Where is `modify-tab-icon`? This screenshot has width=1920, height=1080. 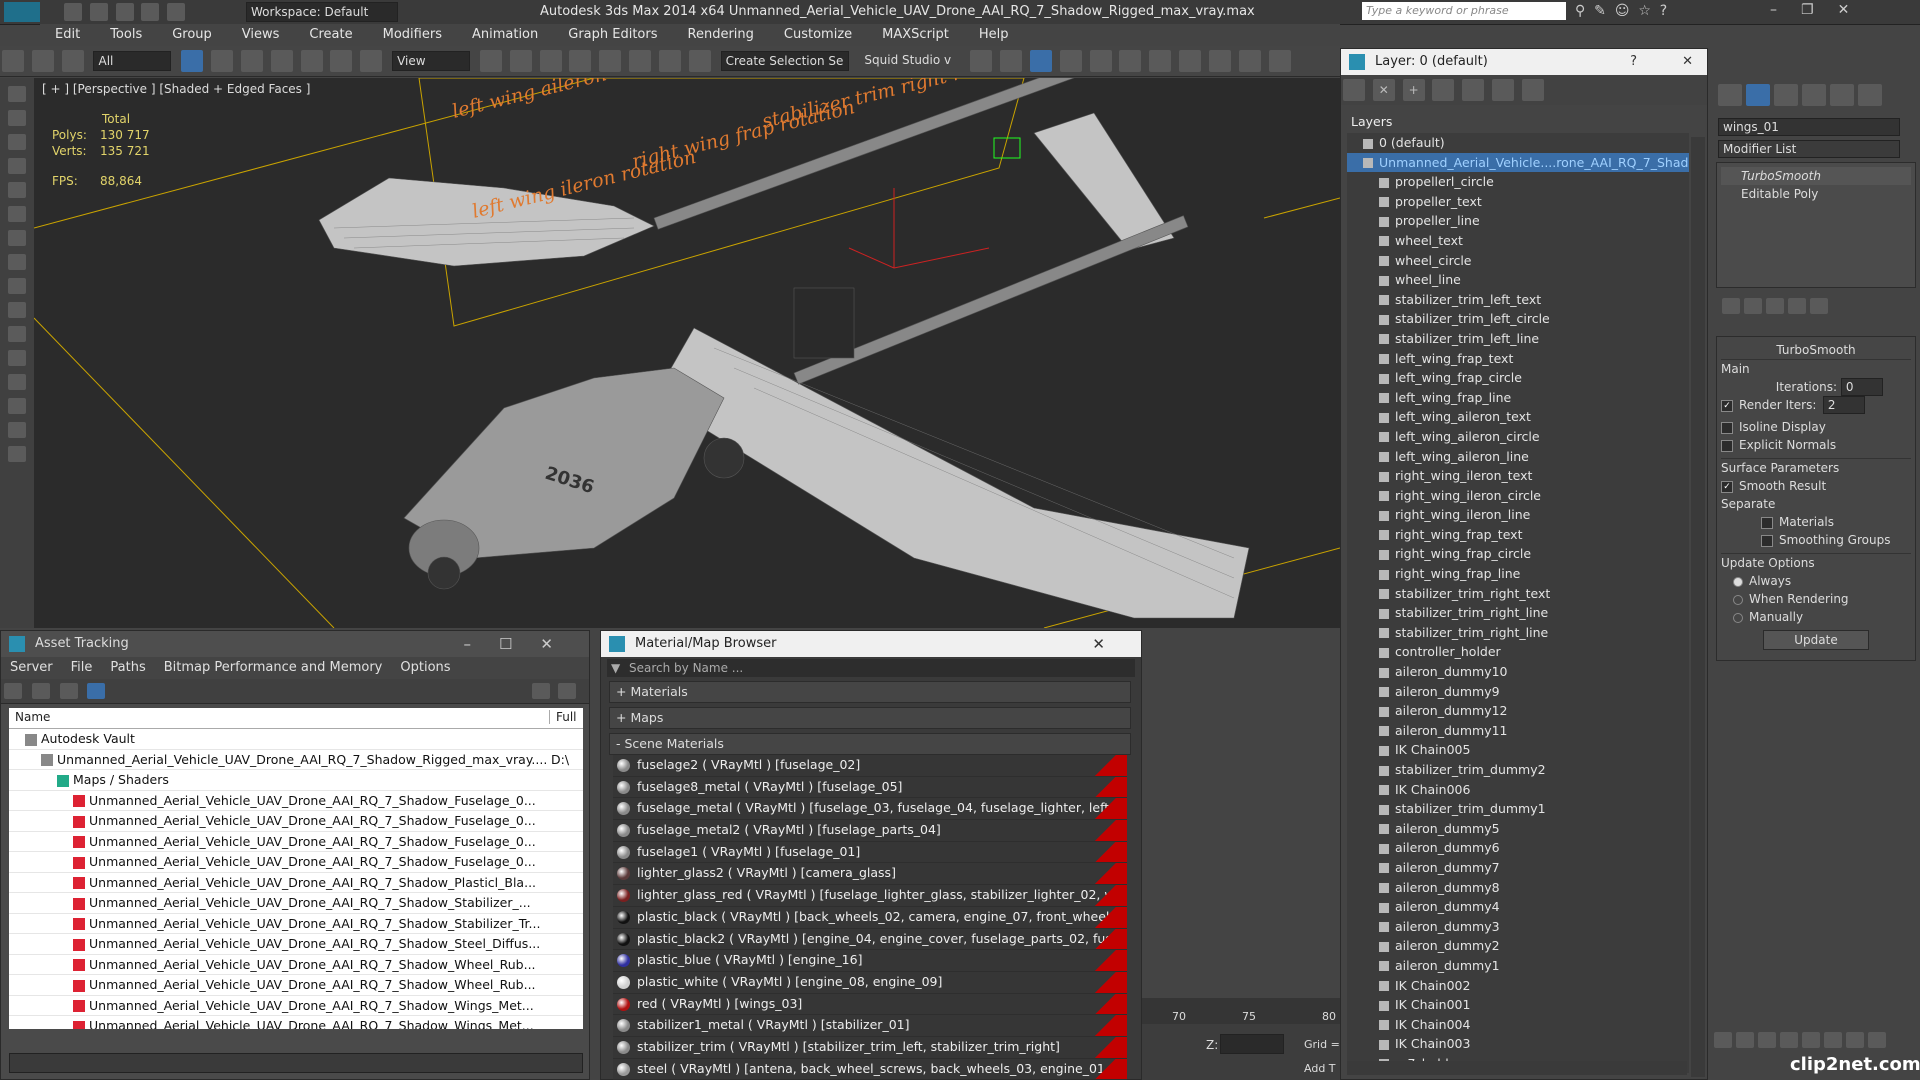 modify-tab-icon is located at coordinates (1758, 95).